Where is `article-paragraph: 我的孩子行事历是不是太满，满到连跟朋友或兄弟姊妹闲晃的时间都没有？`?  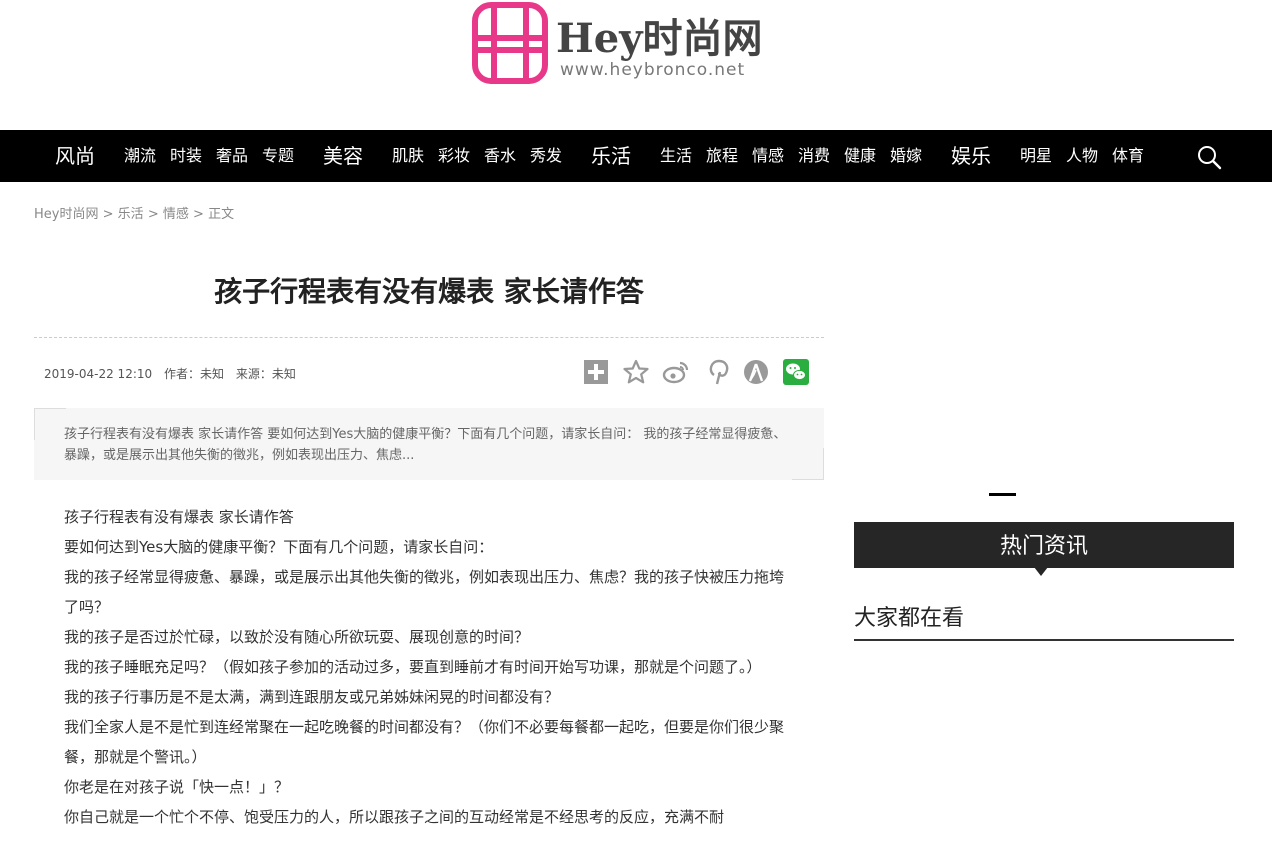
article-paragraph: 我的孩子行事历是不是太满，满到连跟朋友或兄弟姊妹闲晃的时间都没有？ is located at coordinates (312, 697).